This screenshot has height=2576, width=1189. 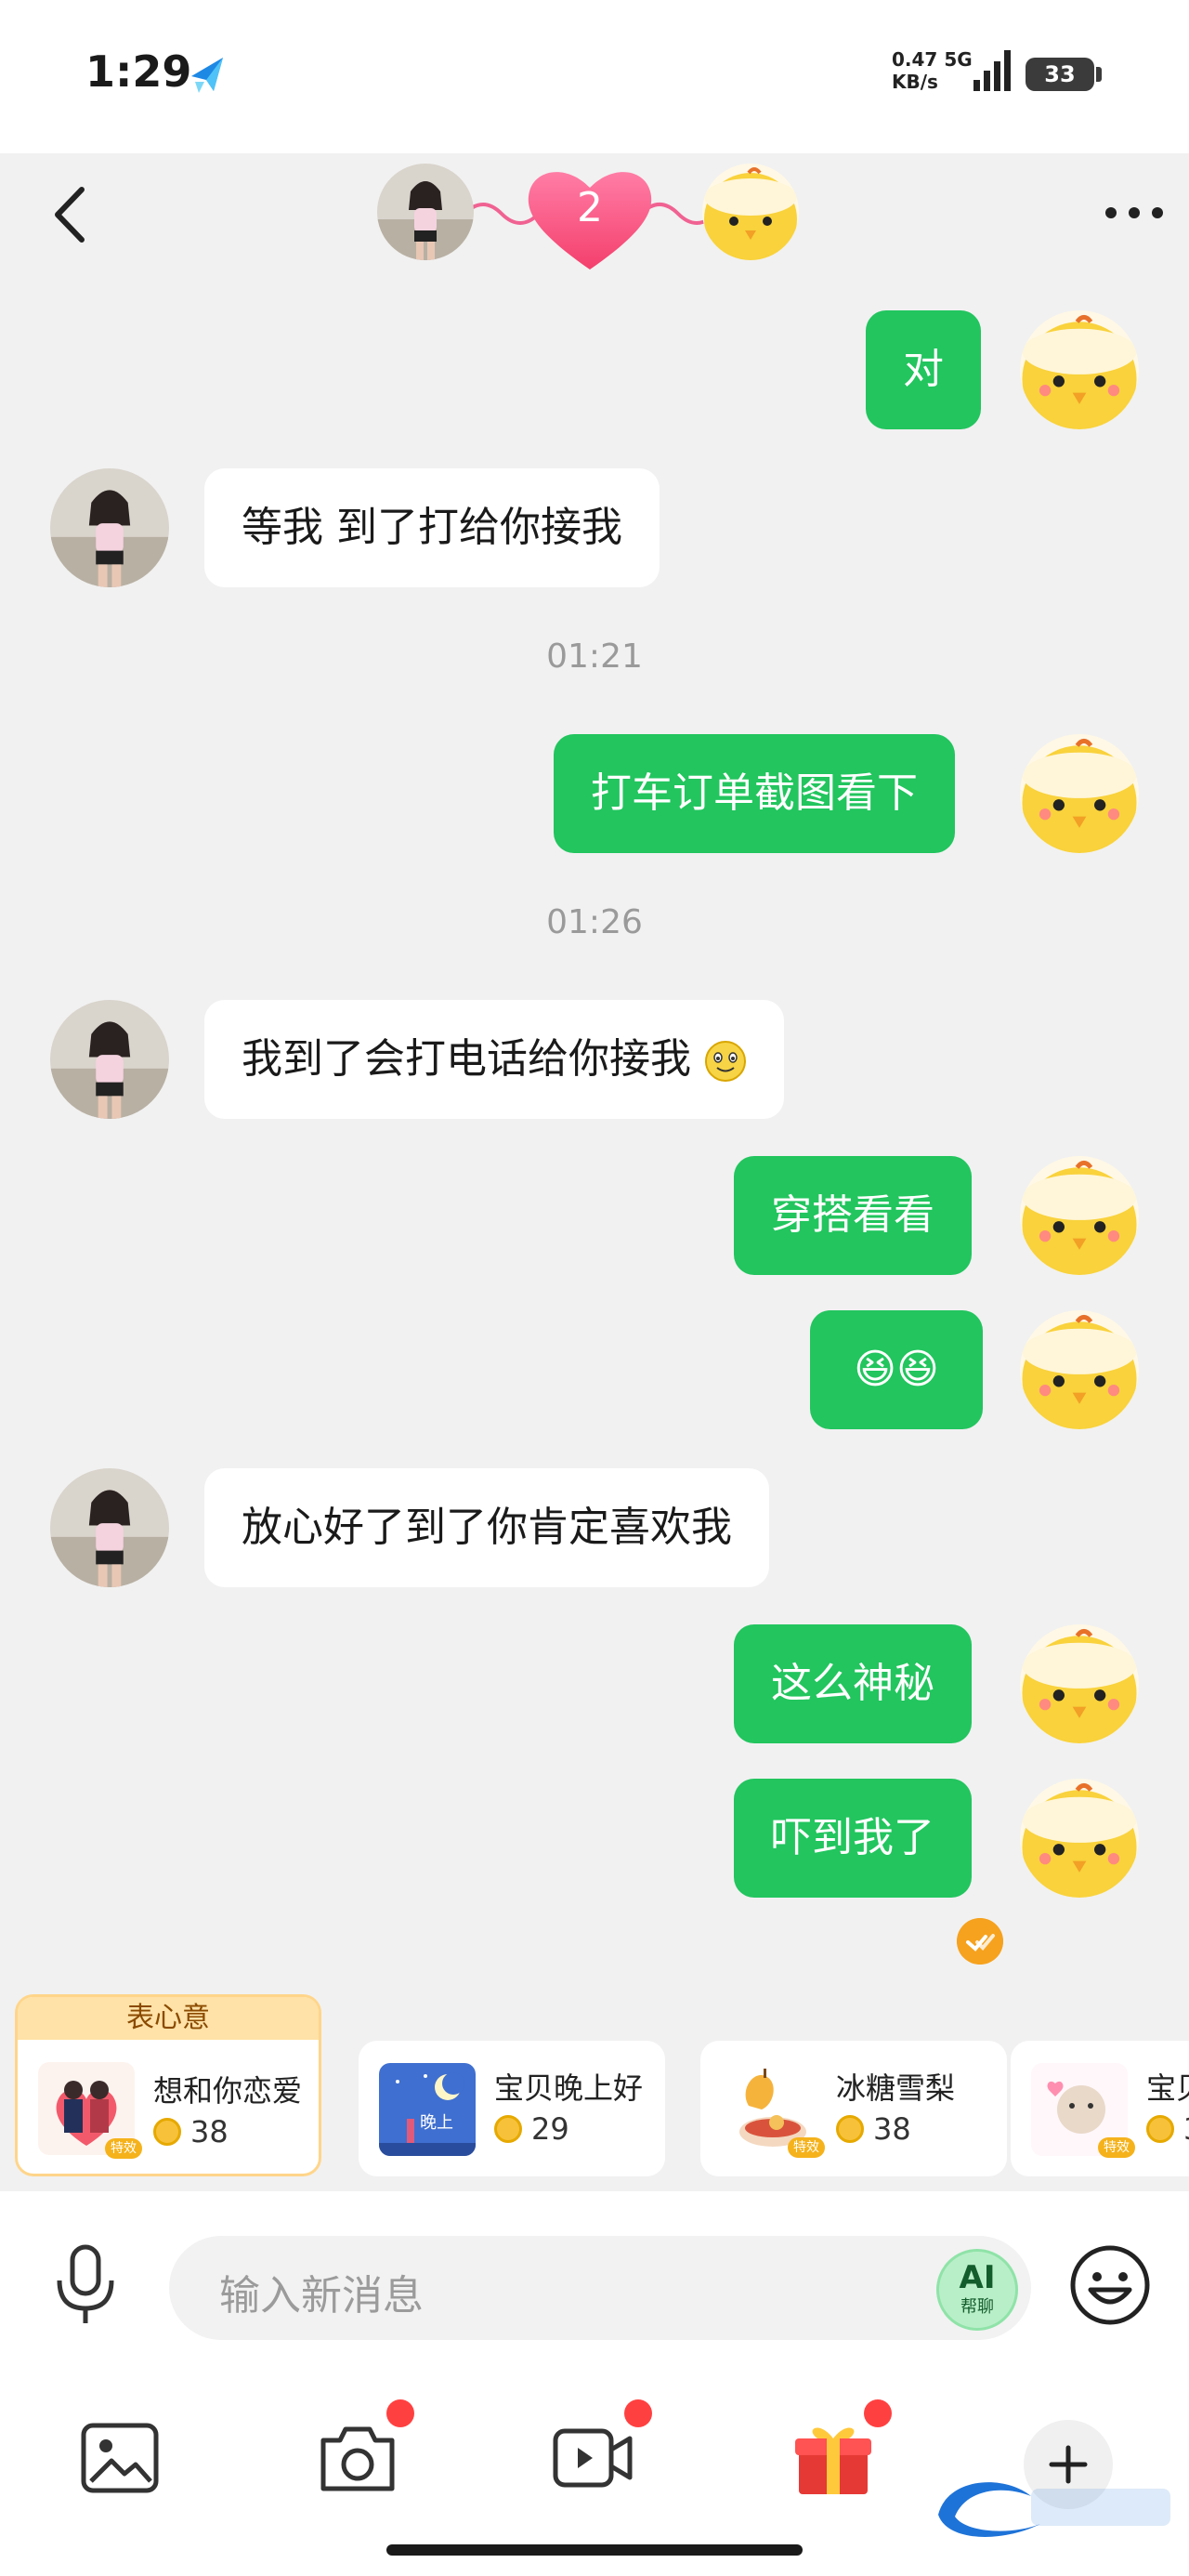 I want to click on message-bubble-self: 吓到我了, so click(x=853, y=1838).